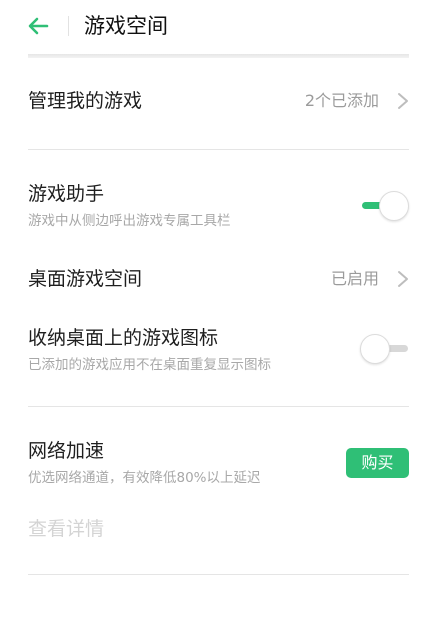 The width and height of the screenshot is (437, 622). Describe the element at coordinates (85, 101) in the screenshot. I see `manage-games-title: 管理我的游戏` at that location.